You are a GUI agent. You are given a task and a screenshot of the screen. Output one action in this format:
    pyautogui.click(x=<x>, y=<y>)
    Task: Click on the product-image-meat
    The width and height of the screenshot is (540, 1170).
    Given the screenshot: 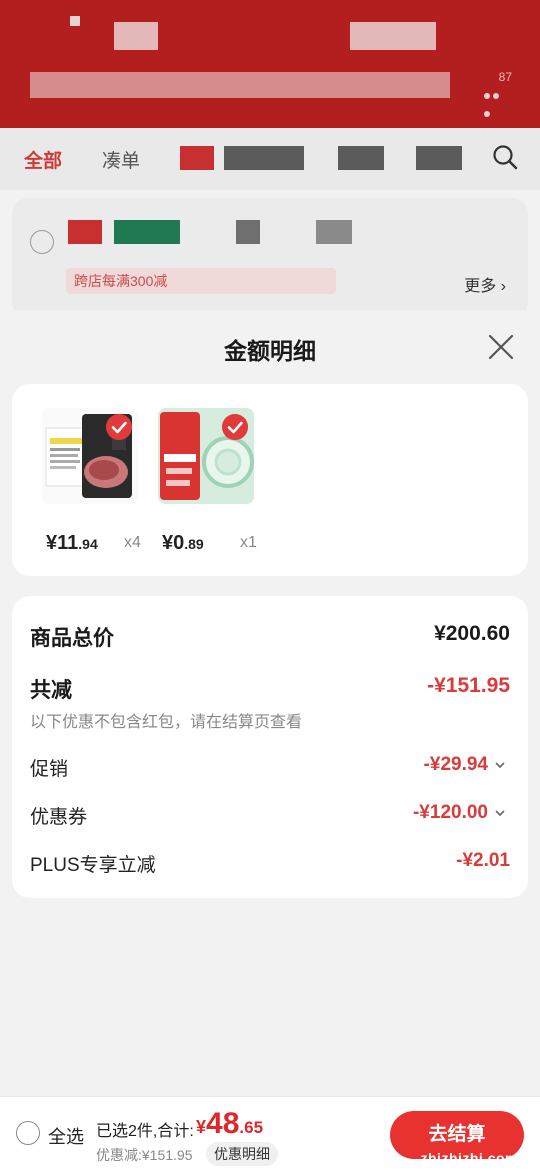 What is the action you would take?
    pyautogui.click(x=90, y=456)
    